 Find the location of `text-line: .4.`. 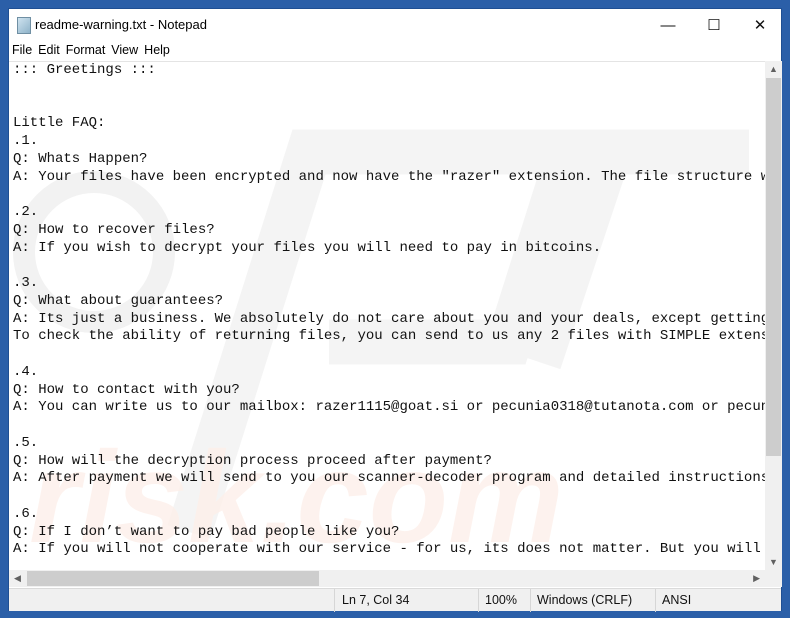

text-line: .4. is located at coordinates (26, 371).